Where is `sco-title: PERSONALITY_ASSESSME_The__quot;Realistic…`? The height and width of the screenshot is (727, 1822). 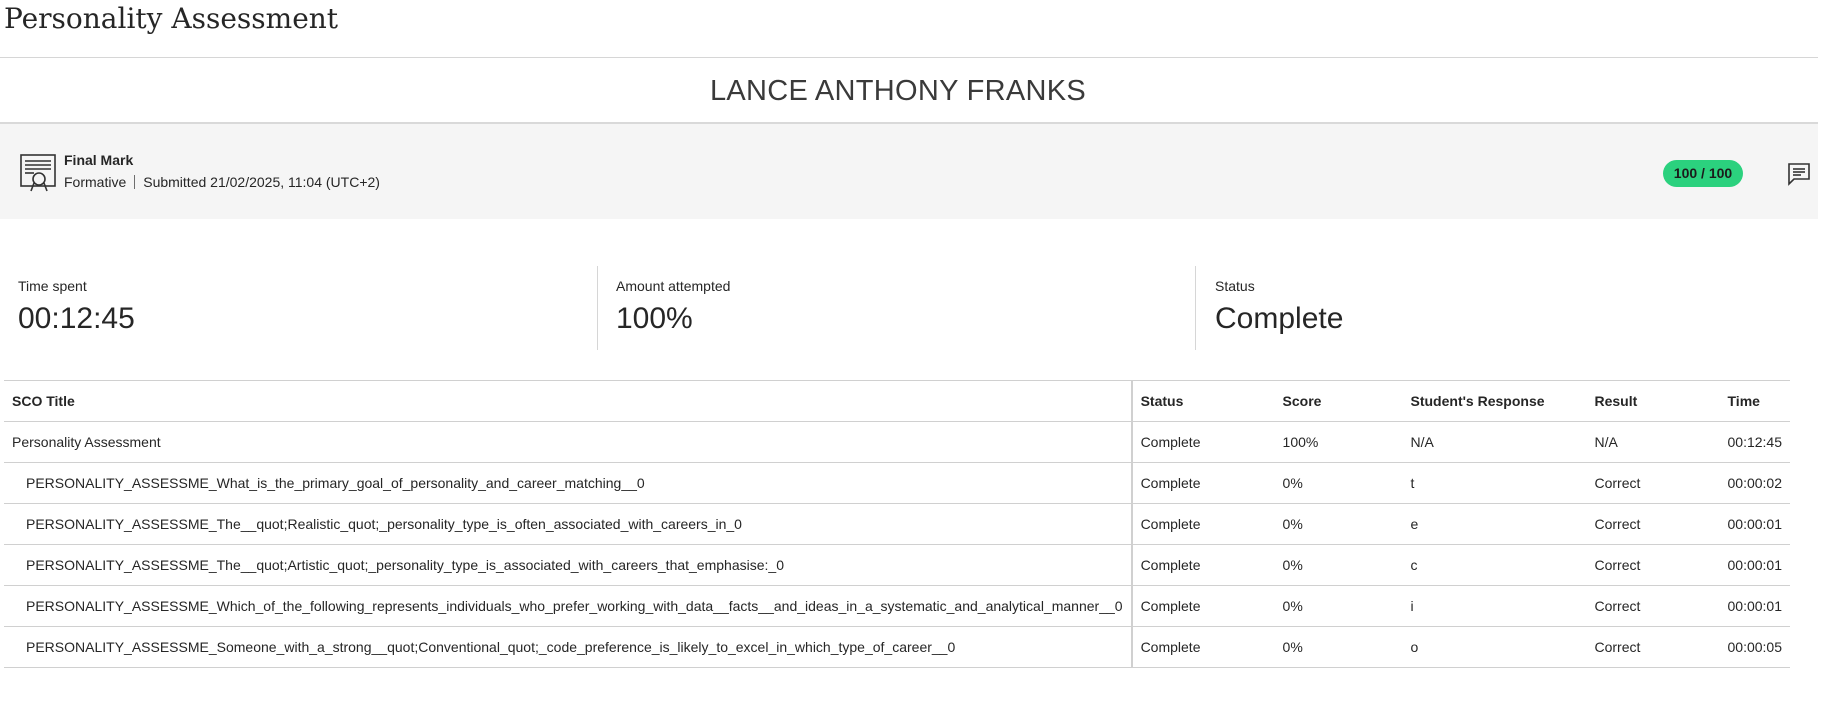 sco-title: PERSONALITY_ASSESSME_The__quot;Realistic… is located at coordinates (568, 524).